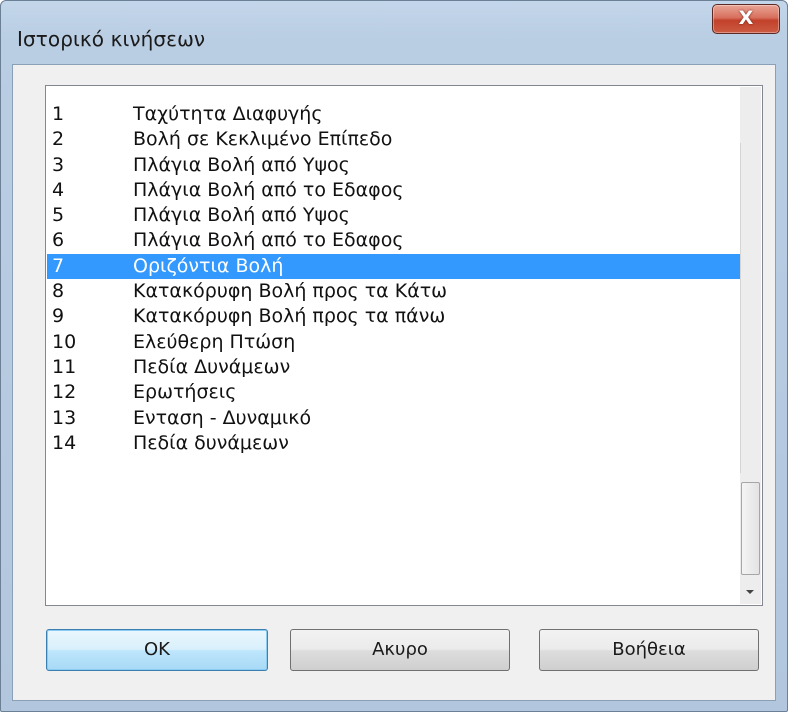 The image size is (790, 714). What do you see at coordinates (64, 341) in the screenshot?
I see `list-item-number: 10` at bounding box center [64, 341].